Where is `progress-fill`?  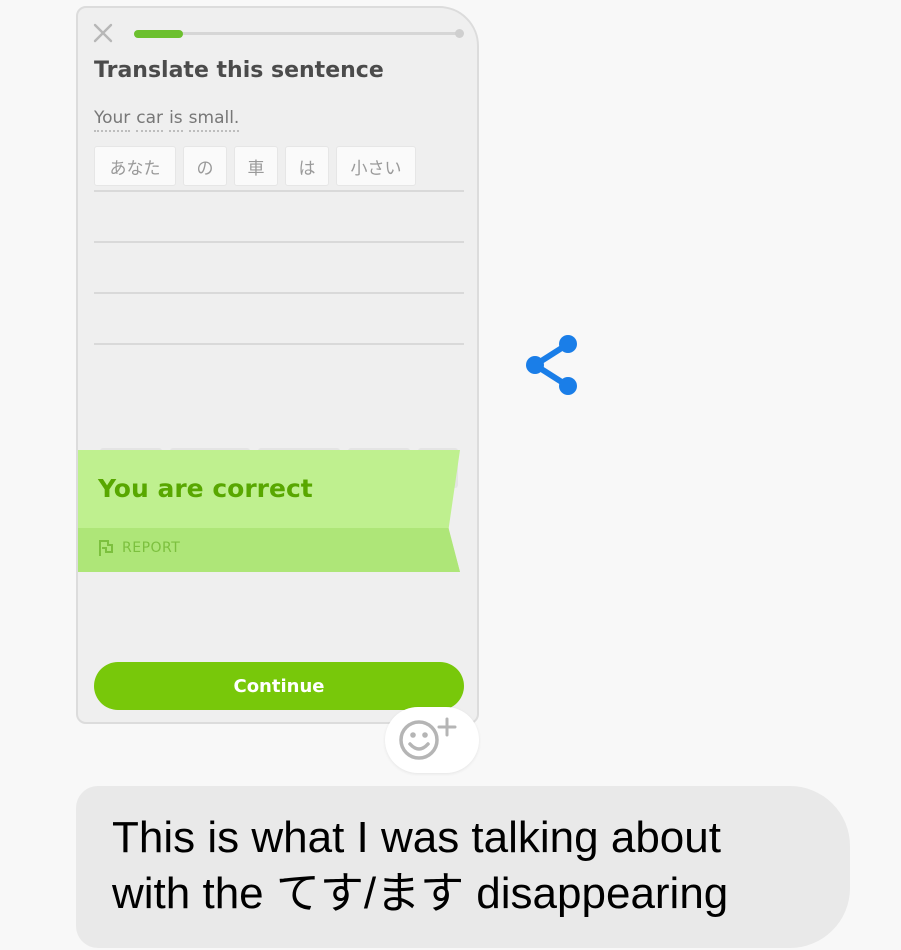
progress-fill is located at coordinates (158, 34).